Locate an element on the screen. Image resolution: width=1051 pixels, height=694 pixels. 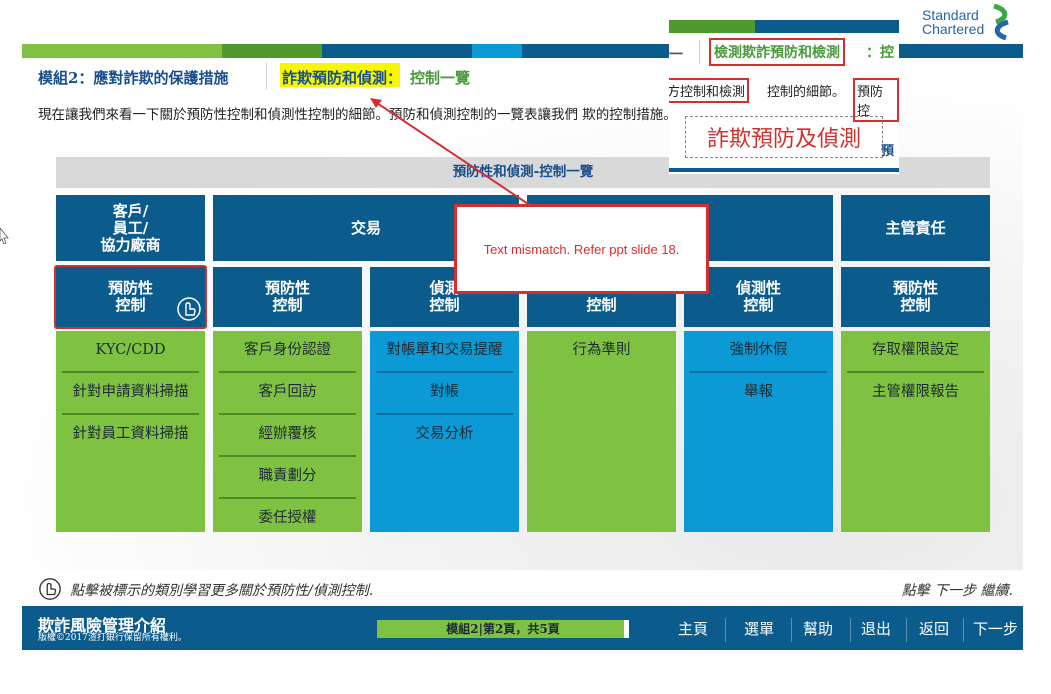
mouse-cursor-icon is located at coordinates (4, 236).